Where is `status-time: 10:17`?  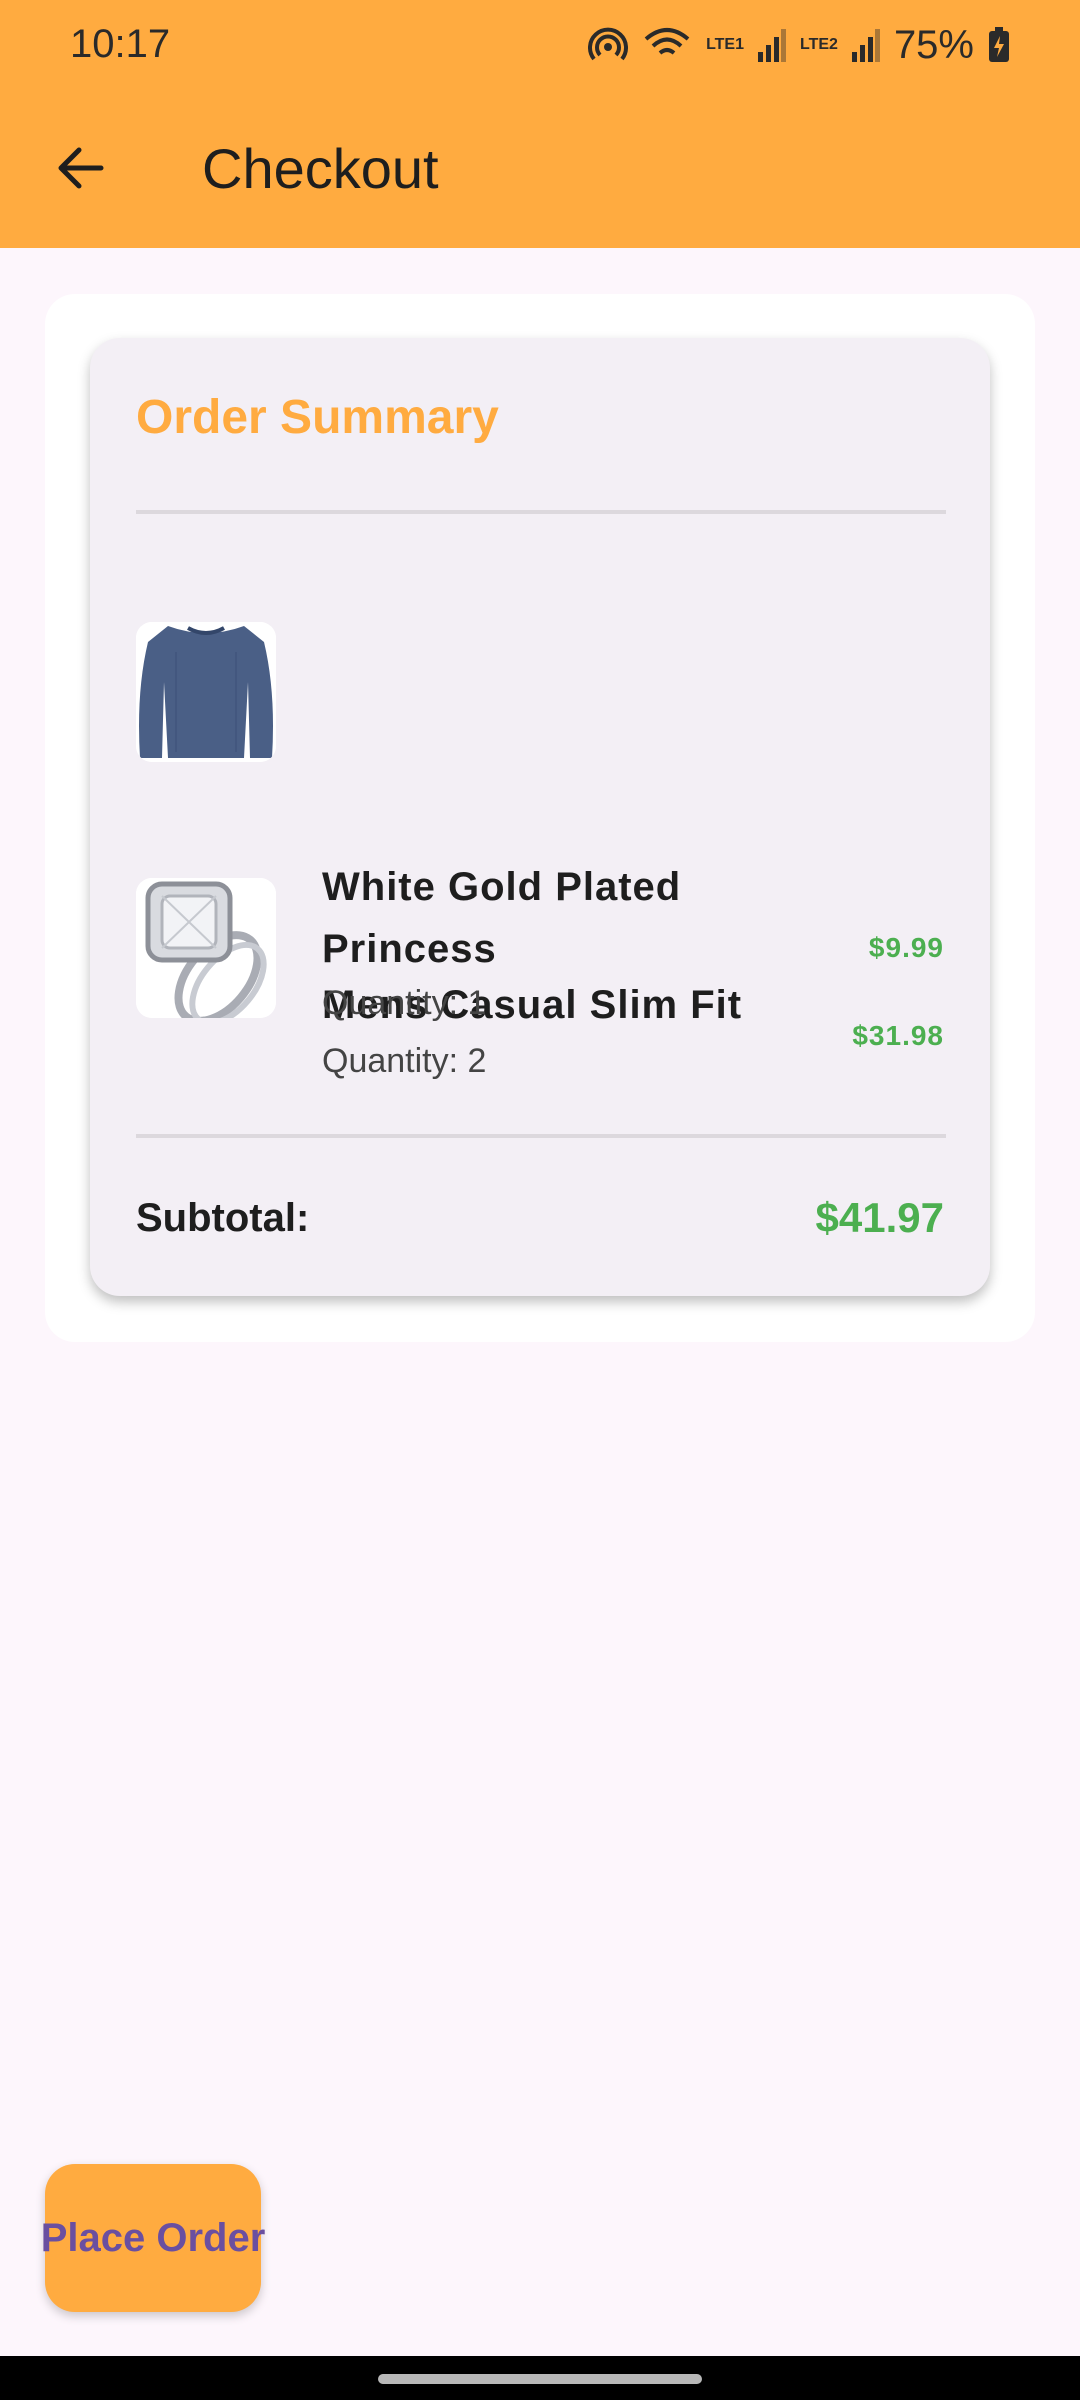
status-time: 10:17 is located at coordinates (120, 44).